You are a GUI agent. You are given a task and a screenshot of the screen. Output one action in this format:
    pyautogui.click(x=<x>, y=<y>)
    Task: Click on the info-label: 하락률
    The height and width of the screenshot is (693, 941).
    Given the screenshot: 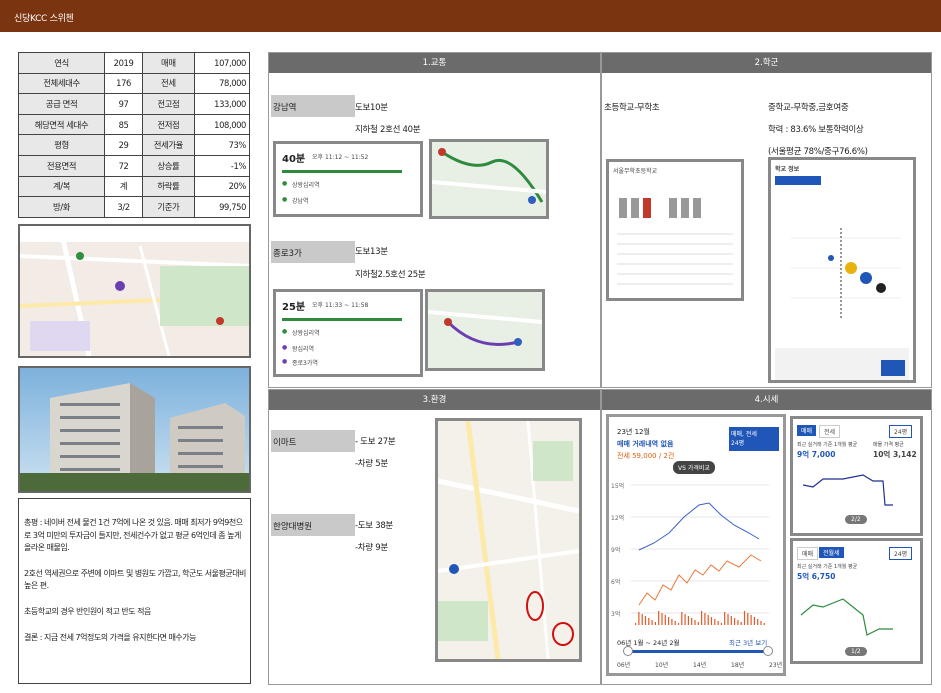 What is the action you would take?
    pyautogui.click(x=168, y=186)
    